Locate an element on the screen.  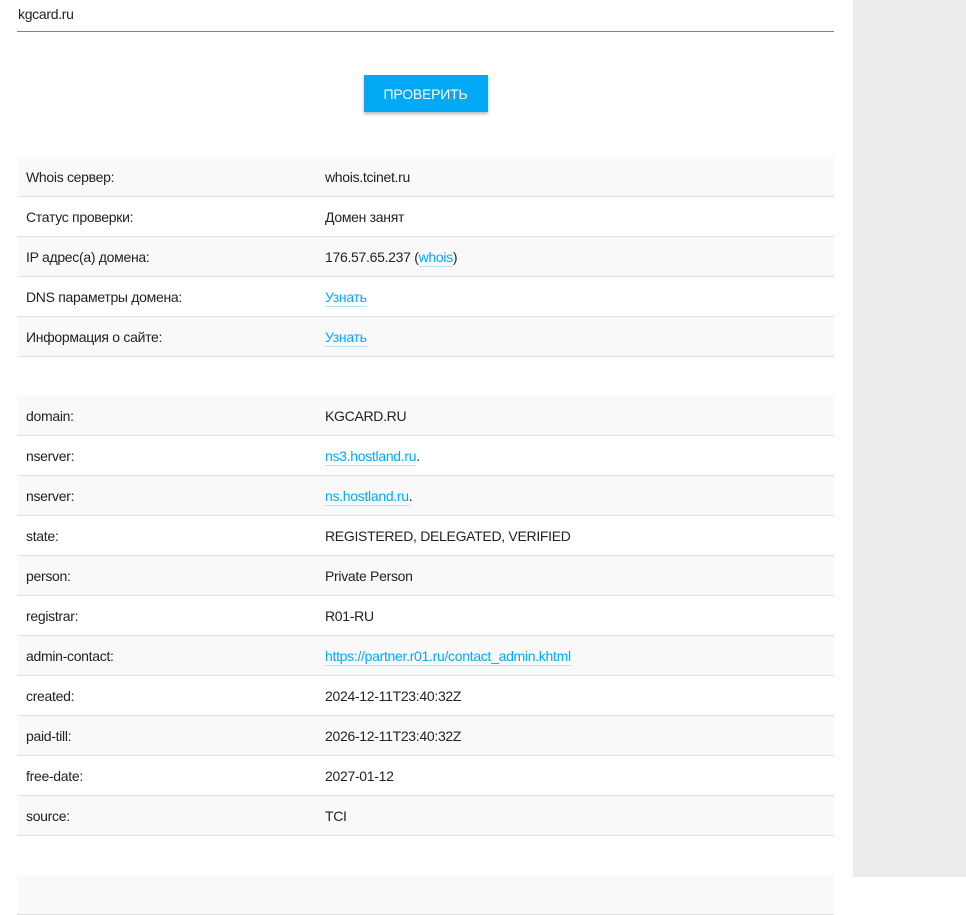
value-link: ns.hostland.ru is located at coordinates (367, 496).